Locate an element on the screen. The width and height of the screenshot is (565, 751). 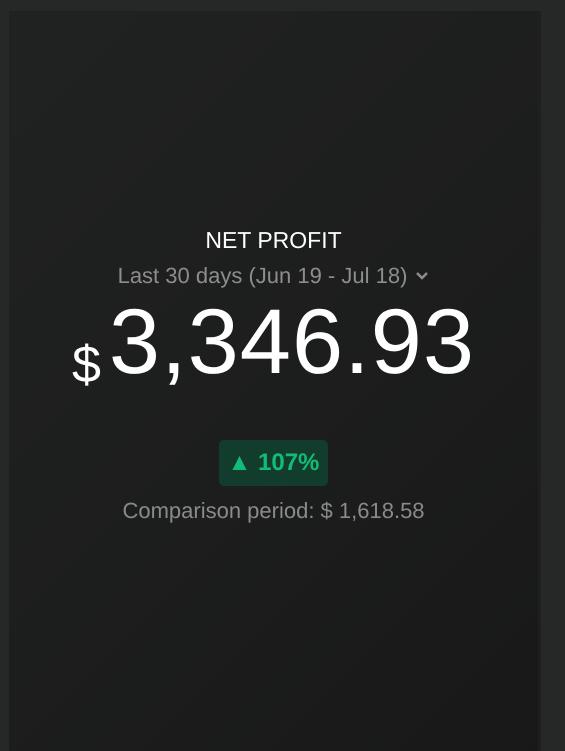
comparison-text: Comparison period: $ 1,618.58 is located at coordinates (273, 511).